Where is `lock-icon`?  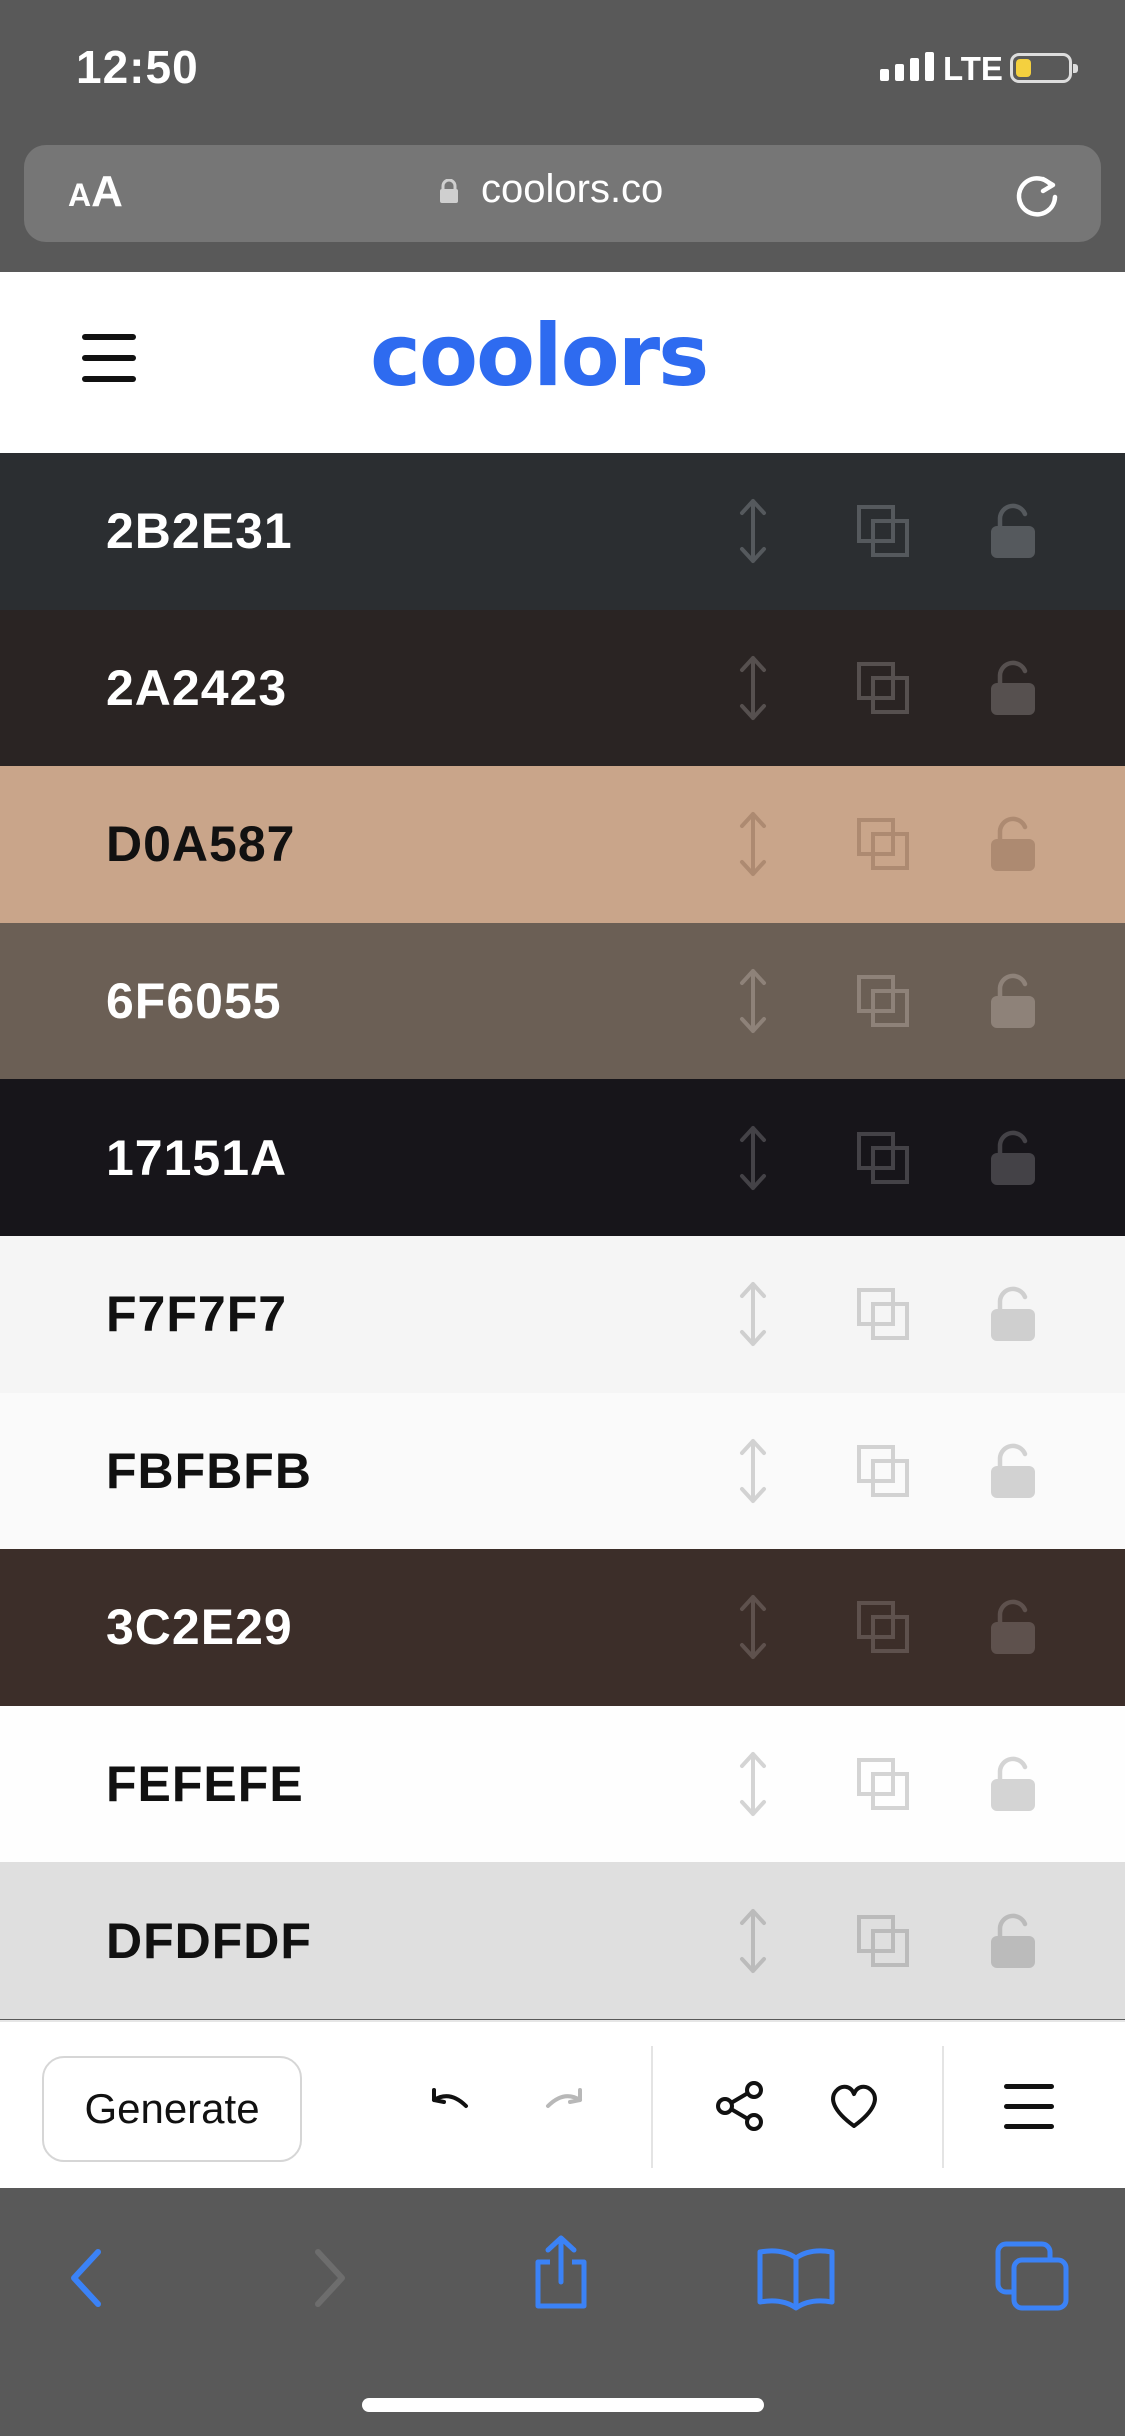 lock-icon is located at coordinates (449, 191).